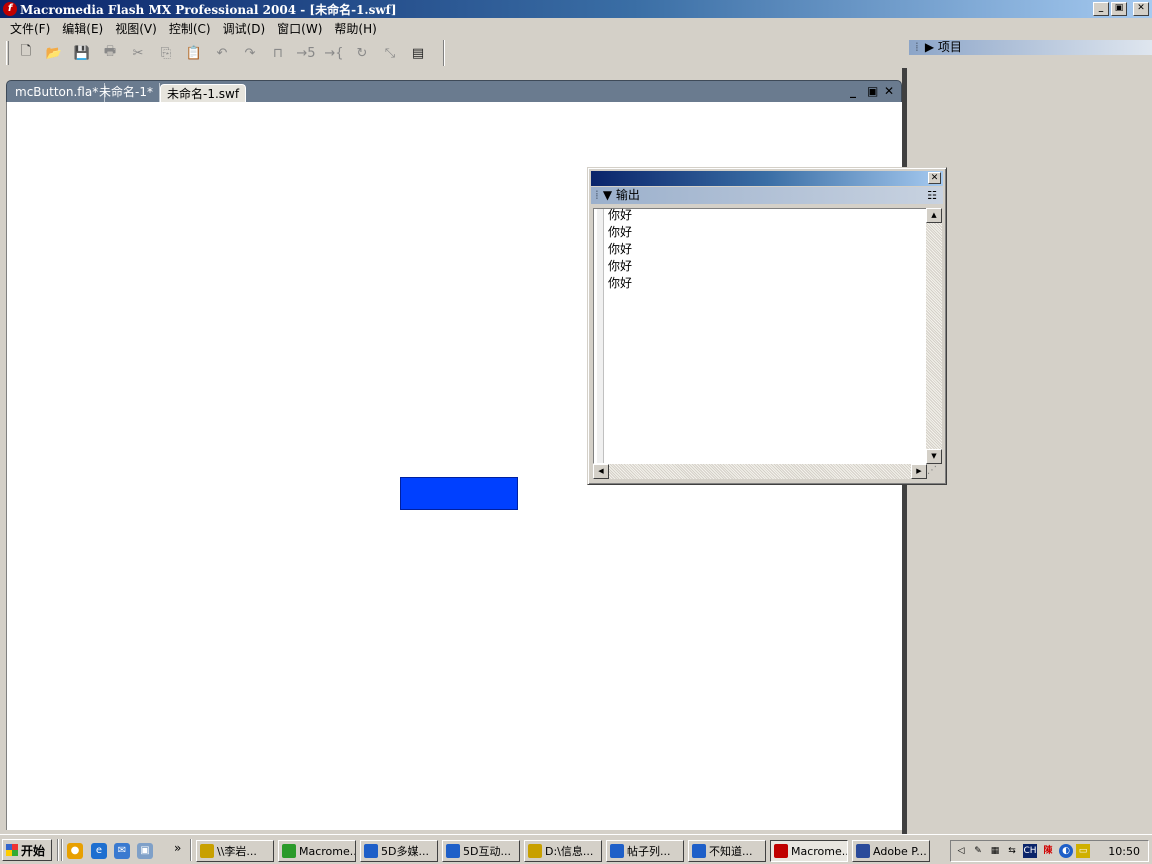 Image resolution: width=1152 pixels, height=864 pixels. What do you see at coordinates (194, 53) in the screenshot?
I see `paste-icon: 📋` at bounding box center [194, 53].